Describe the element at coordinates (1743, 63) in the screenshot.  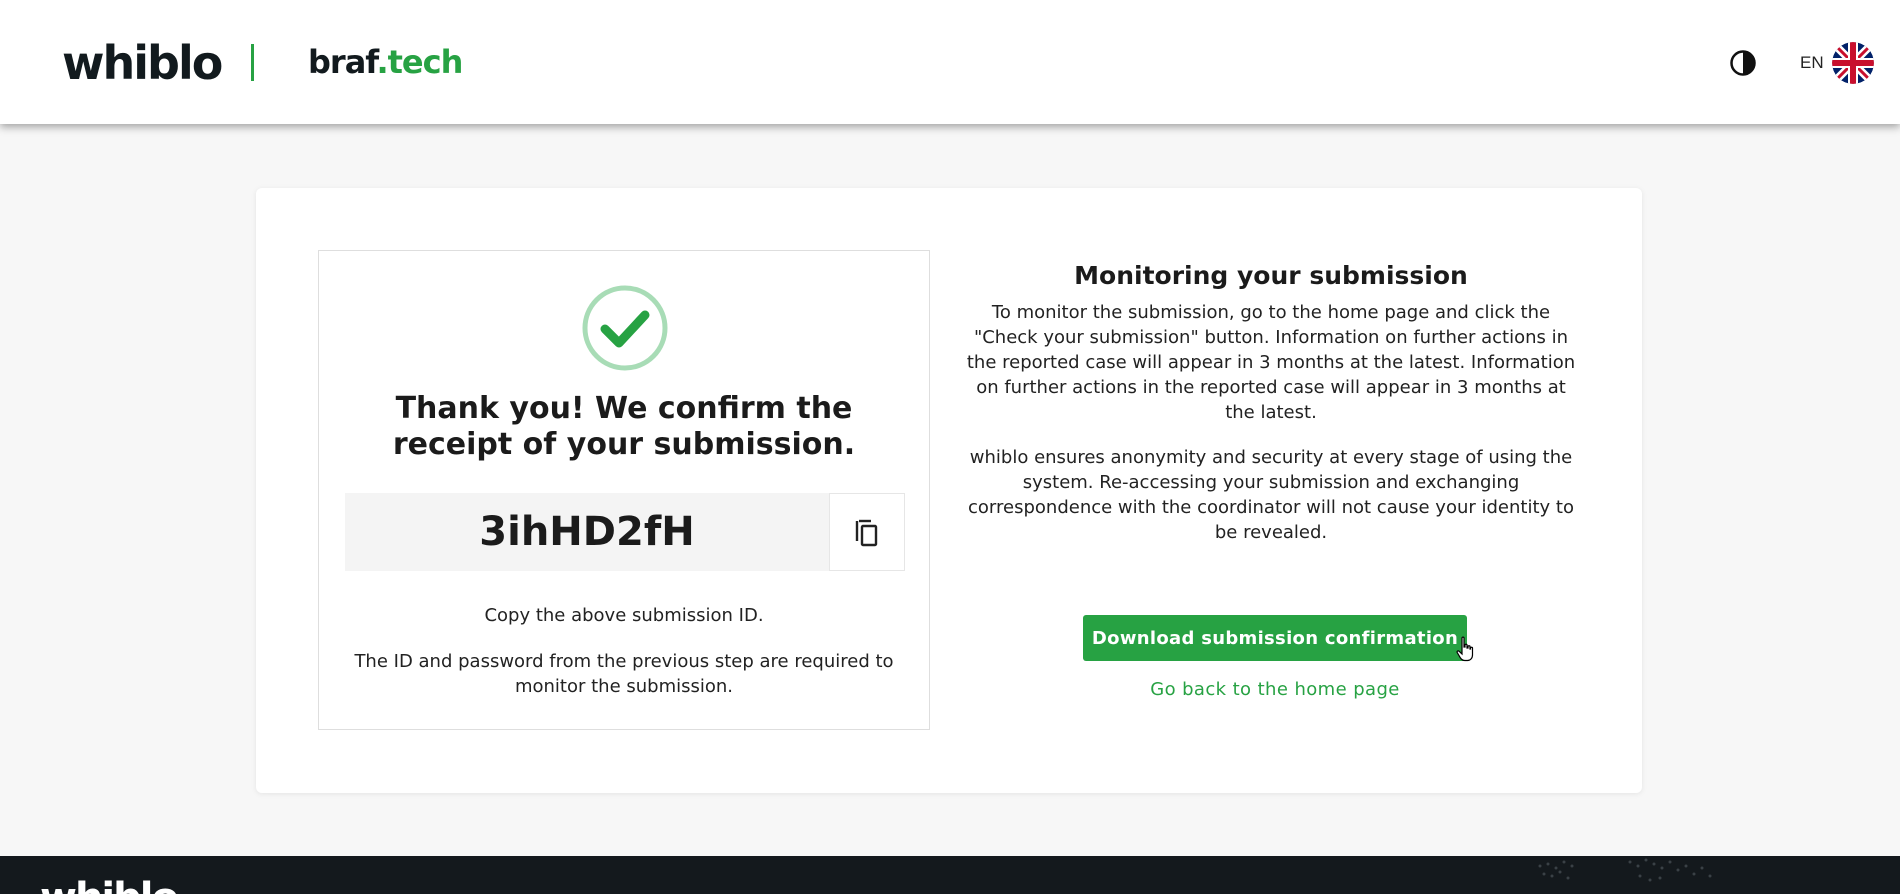
I see `contrast-icon` at that location.